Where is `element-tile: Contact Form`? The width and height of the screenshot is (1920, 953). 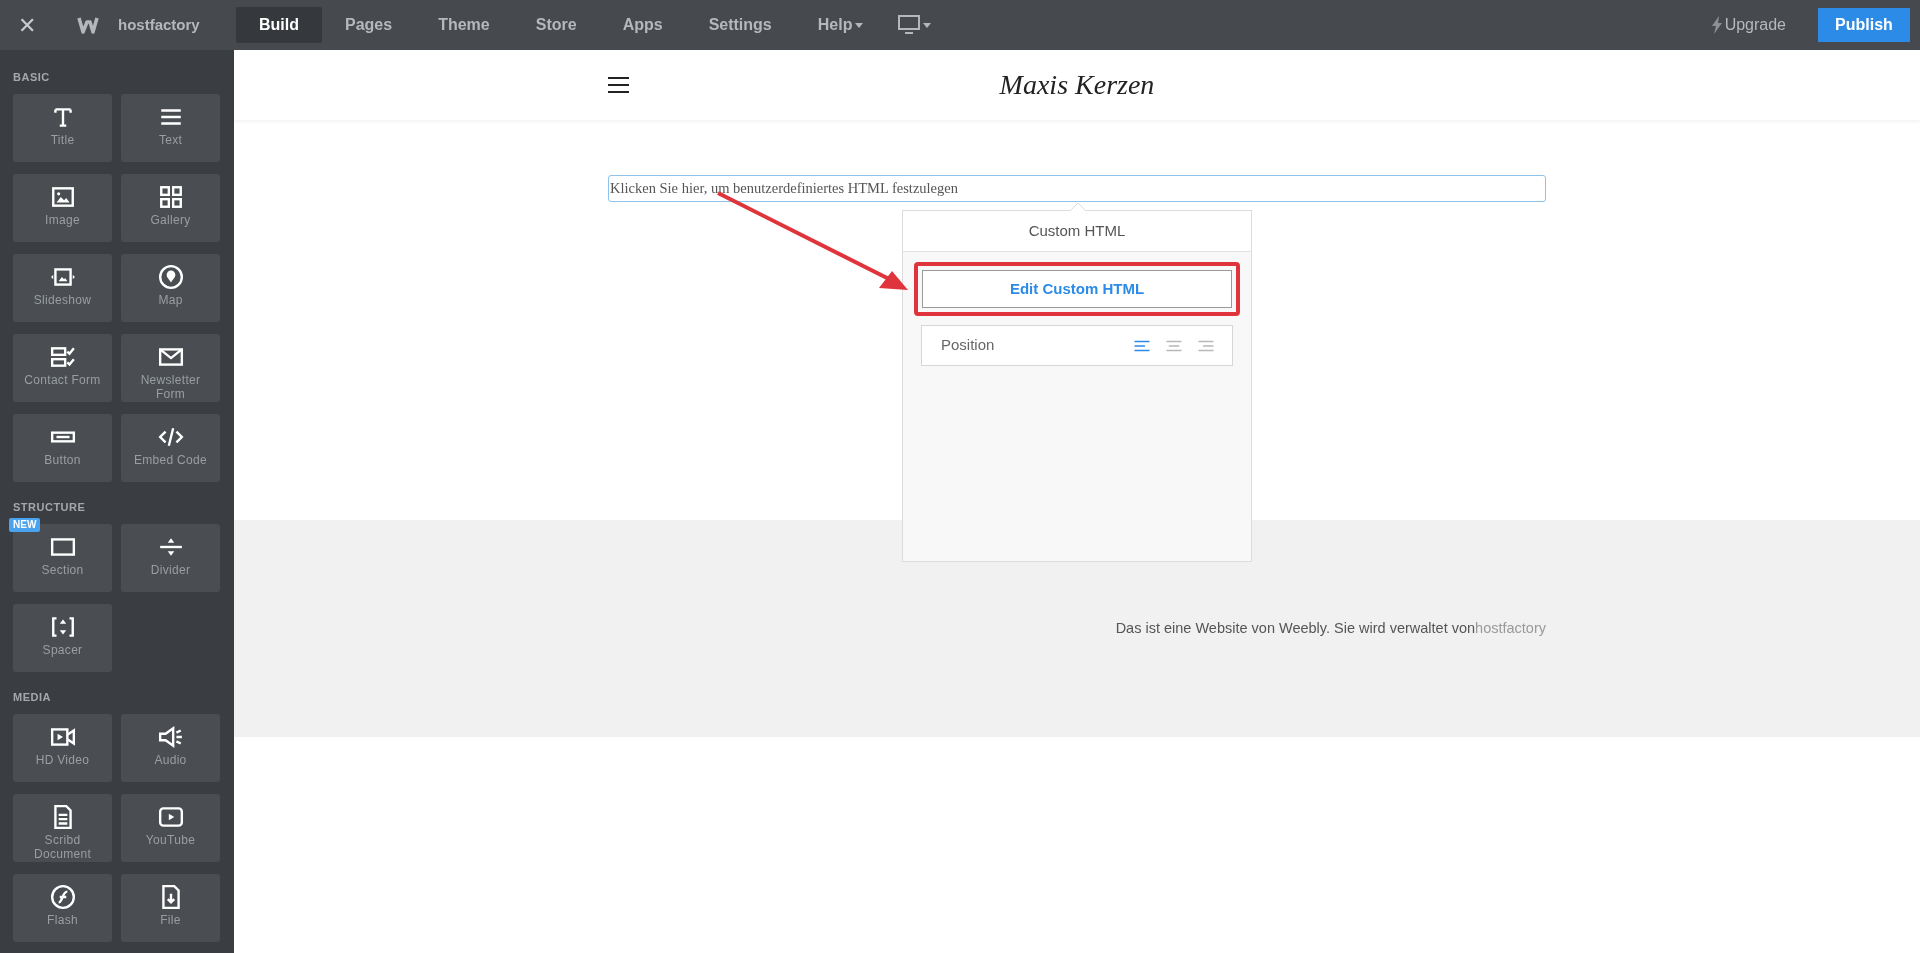
element-tile: Contact Form is located at coordinates (62, 368).